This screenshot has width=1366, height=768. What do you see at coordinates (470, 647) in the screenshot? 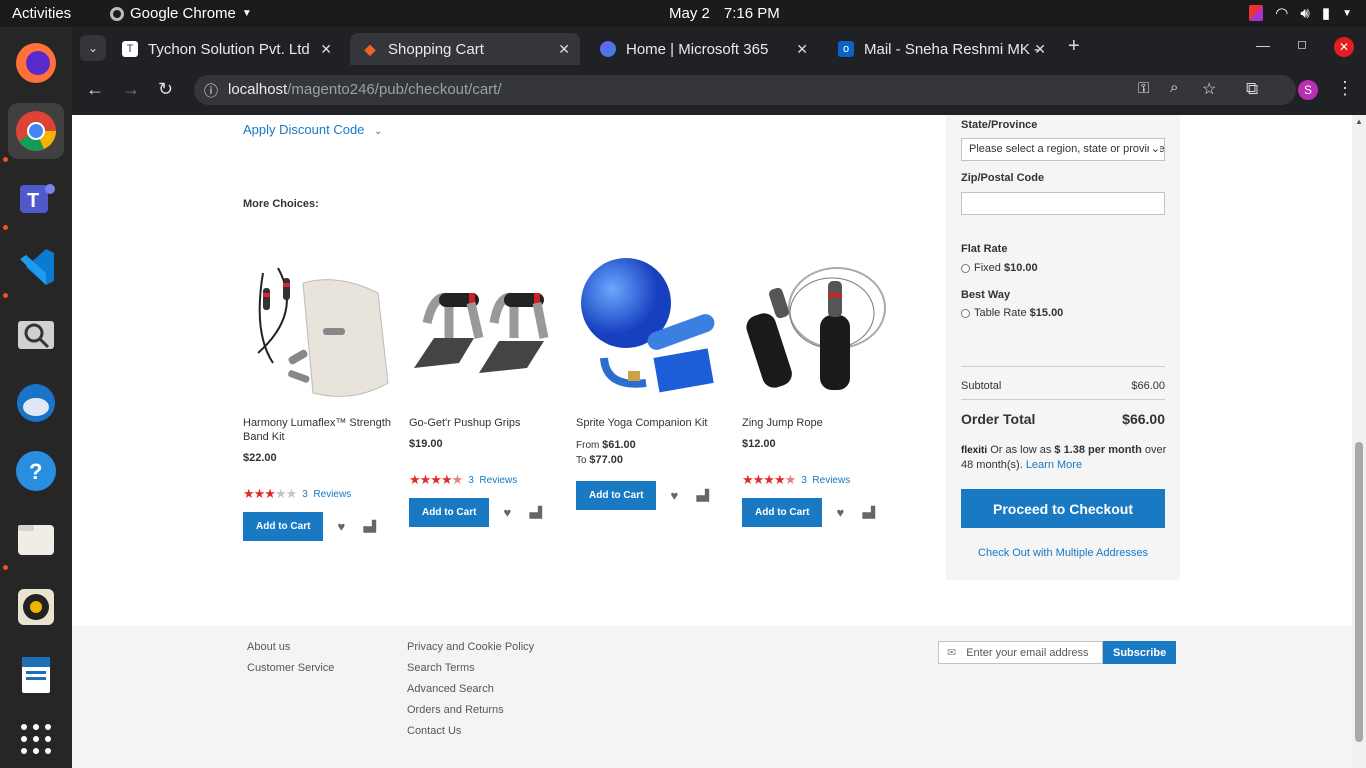
I see `footer-link: Privacy and Cookie Policy` at bounding box center [470, 647].